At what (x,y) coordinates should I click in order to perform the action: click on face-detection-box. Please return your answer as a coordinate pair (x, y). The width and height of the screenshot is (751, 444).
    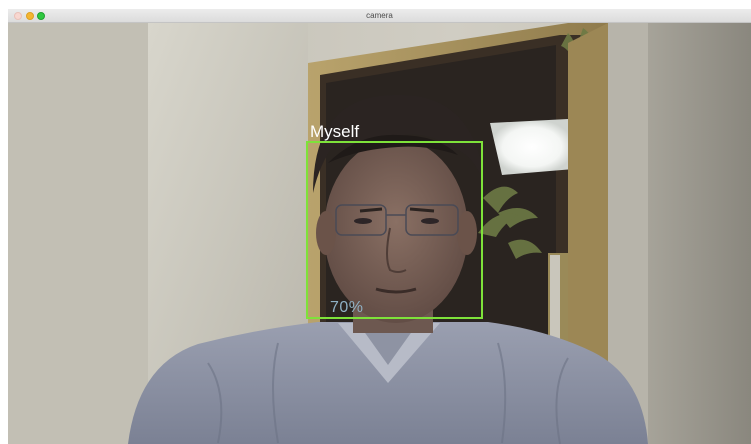
    Looking at the image, I should click on (394, 230).